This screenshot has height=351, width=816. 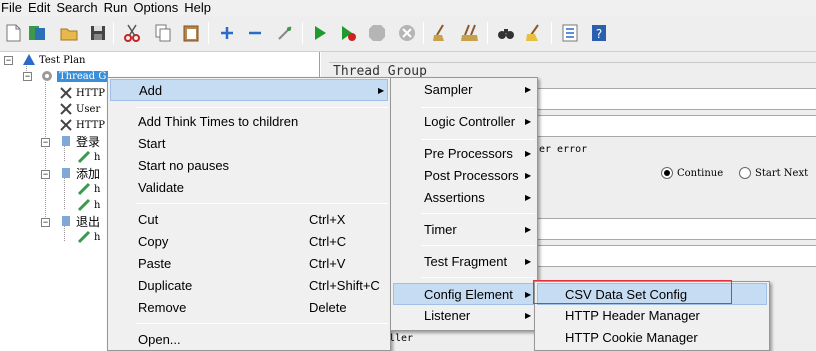 I want to click on menu-item-label: Test Fragment, so click(x=466, y=261).